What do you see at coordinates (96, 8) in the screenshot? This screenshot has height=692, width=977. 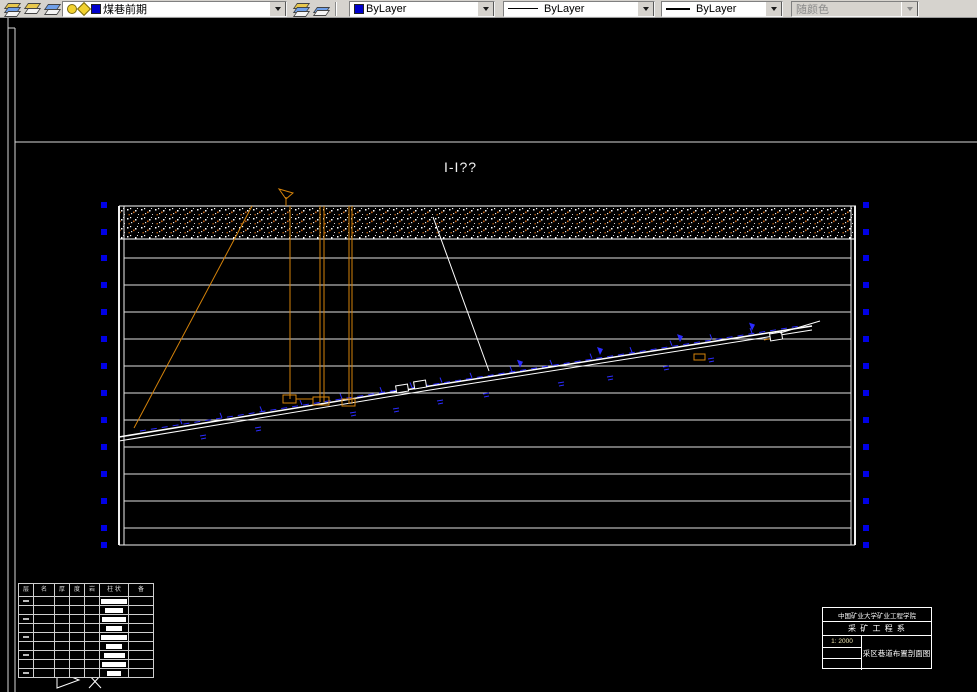 I see `layer-color-swatch` at bounding box center [96, 8].